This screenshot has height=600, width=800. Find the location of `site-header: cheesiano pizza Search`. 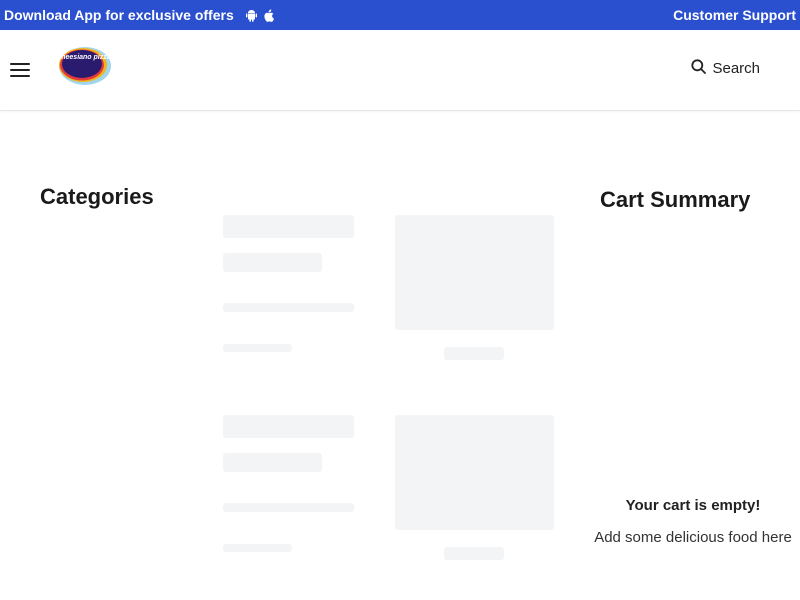

site-header: cheesiano pizza Search is located at coordinates (400, 70).